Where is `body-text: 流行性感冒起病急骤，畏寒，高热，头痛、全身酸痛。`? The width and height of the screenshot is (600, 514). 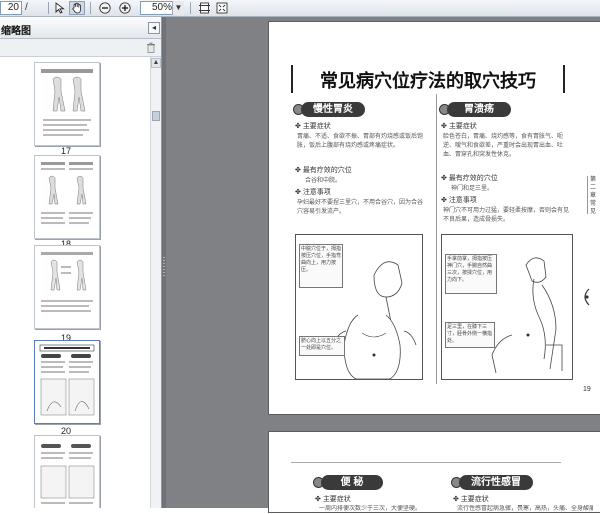 body-text: 流行性感冒起病急骤，畏寒，高热，头痛、全身酸痛。 is located at coordinates (525, 509).